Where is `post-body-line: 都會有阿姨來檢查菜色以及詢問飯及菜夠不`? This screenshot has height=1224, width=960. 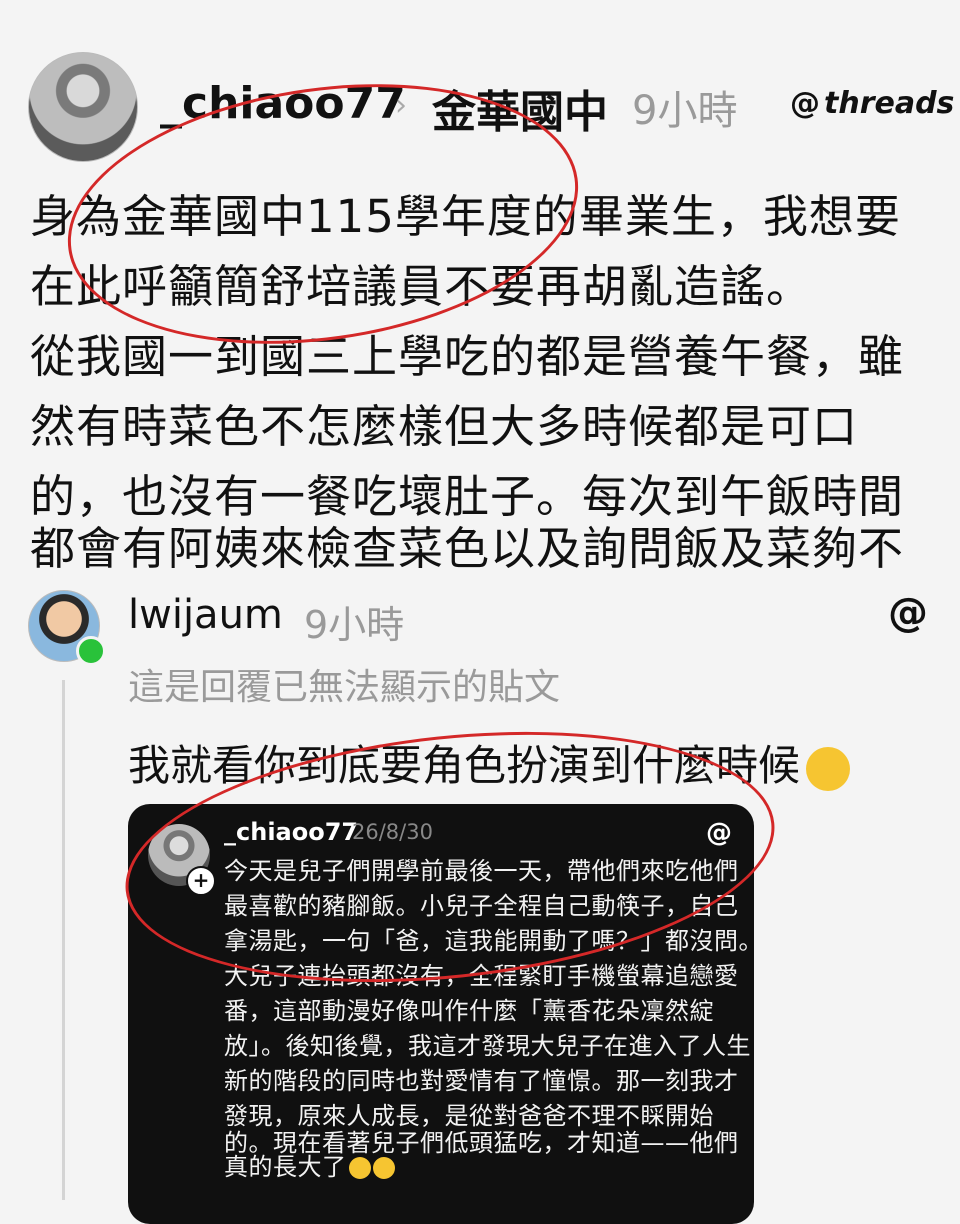 post-body-line: 都會有阿姨來檢查菜色以及詢問飯及菜夠不 is located at coordinates (467, 548).